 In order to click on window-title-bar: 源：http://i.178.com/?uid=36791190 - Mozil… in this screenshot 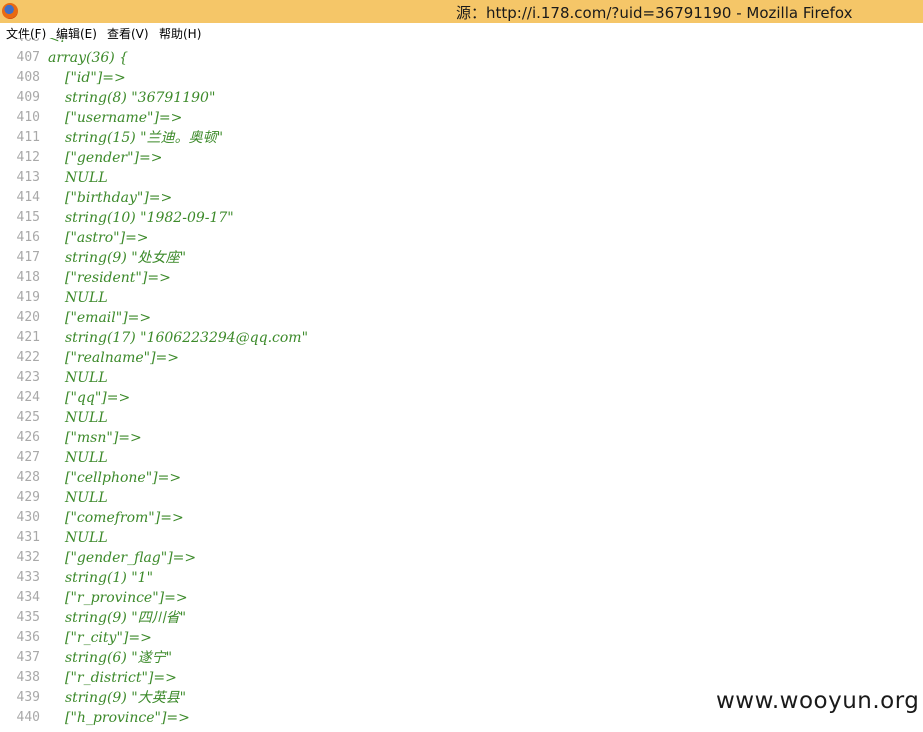, I will do `click(461, 11)`.